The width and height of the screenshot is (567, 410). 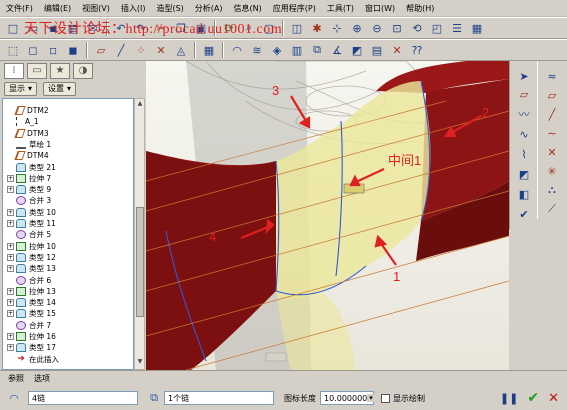 What do you see at coordinates (337, 50) in the screenshot?
I see `dihedral-icon: ∡` at bounding box center [337, 50].